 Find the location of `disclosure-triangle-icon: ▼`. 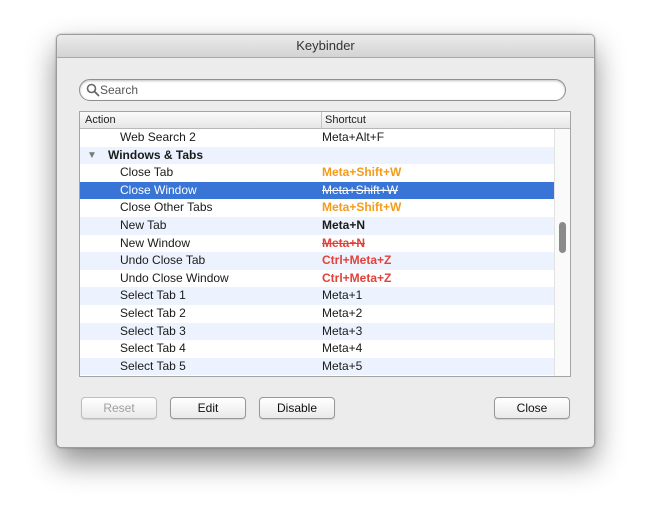

disclosure-triangle-icon: ▼ is located at coordinates (92, 156).